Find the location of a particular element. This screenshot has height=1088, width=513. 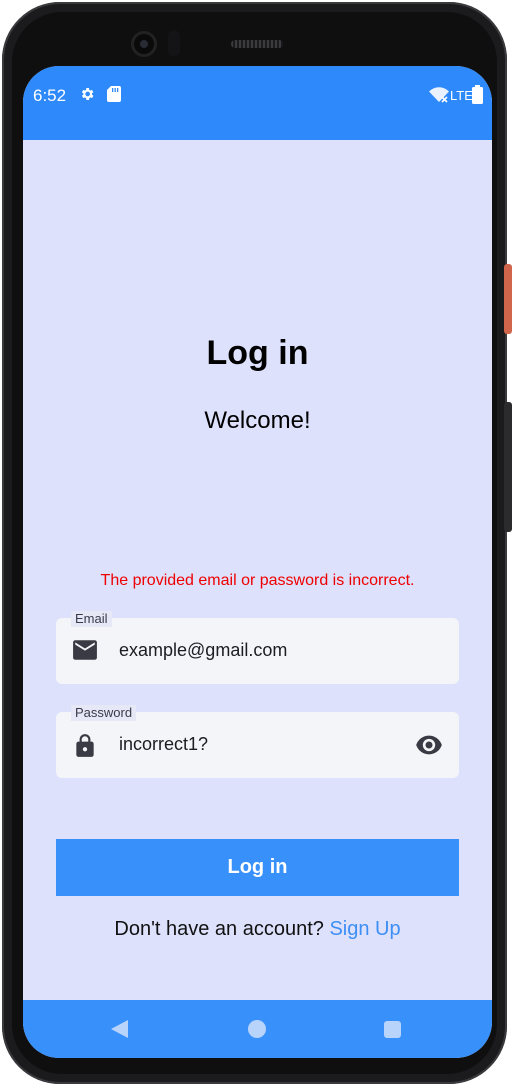

eye-icon is located at coordinates (429, 747).